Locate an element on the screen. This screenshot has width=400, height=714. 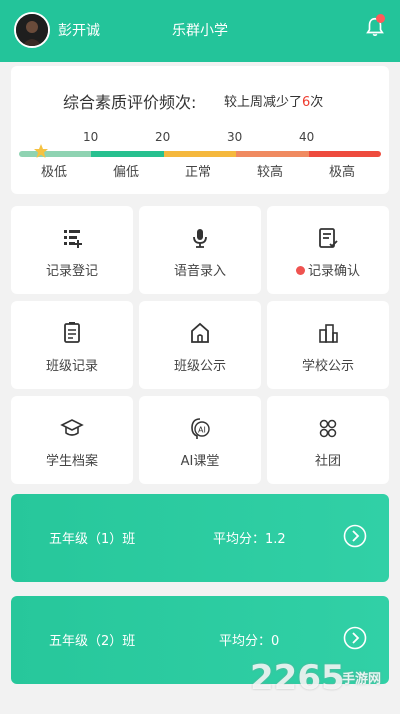
tile-class-record: 班级记录 is located at coordinates (72, 345).